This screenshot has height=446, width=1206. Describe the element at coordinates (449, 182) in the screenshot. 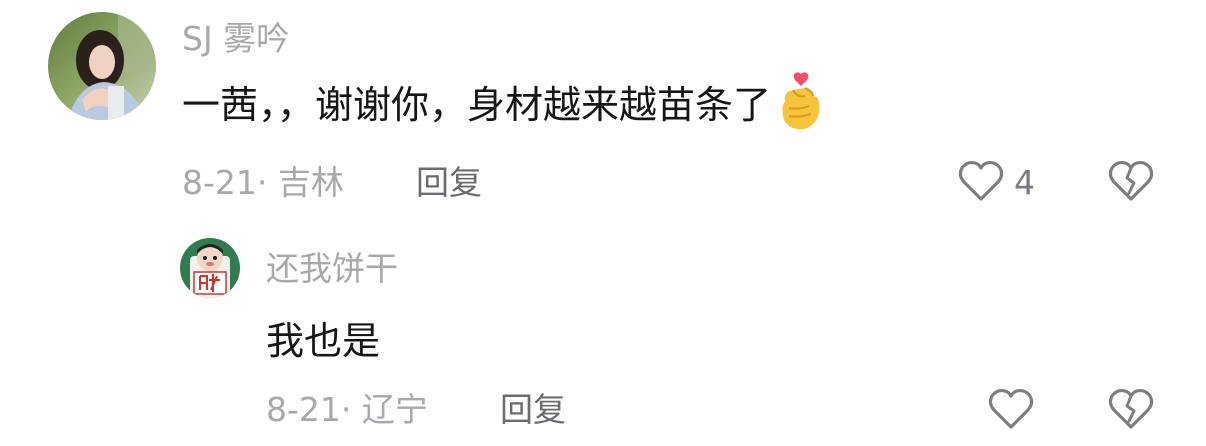

I see `comment-reply-button: 回复` at that location.